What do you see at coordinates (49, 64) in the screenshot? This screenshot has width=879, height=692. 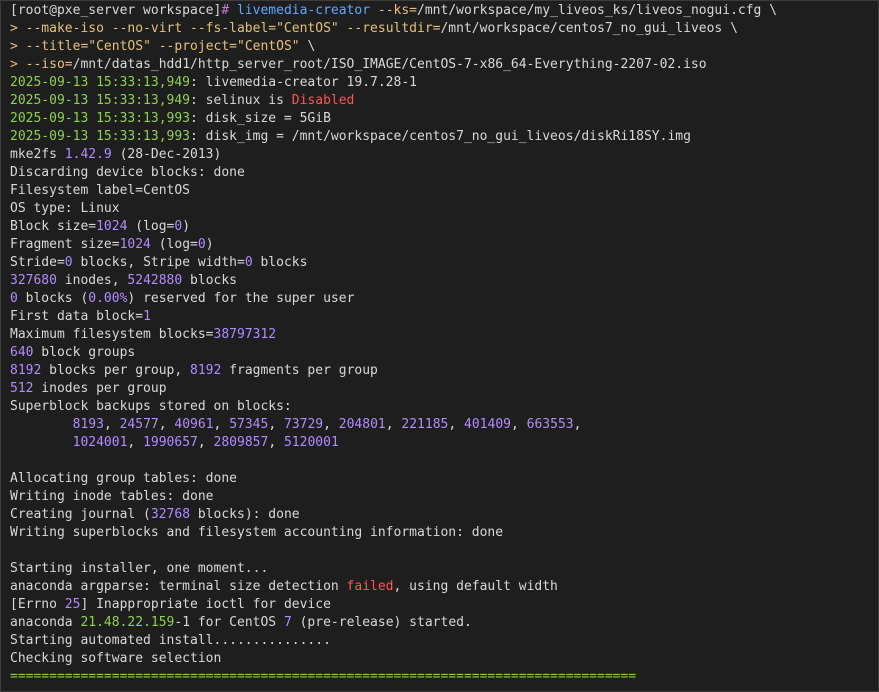 I see `terminal-token: --iso=` at bounding box center [49, 64].